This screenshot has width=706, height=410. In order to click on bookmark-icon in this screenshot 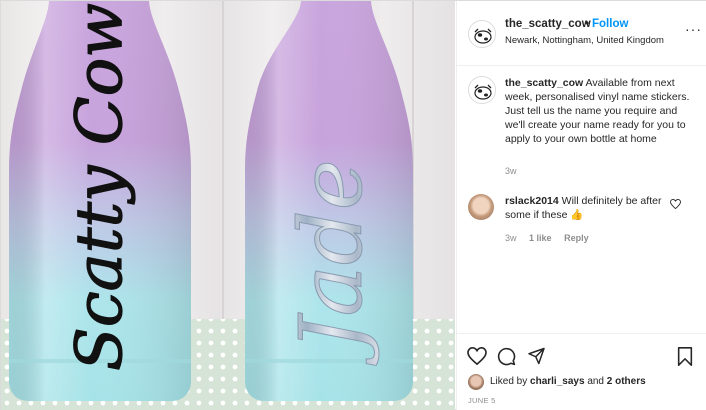, I will do `click(685, 356)`.